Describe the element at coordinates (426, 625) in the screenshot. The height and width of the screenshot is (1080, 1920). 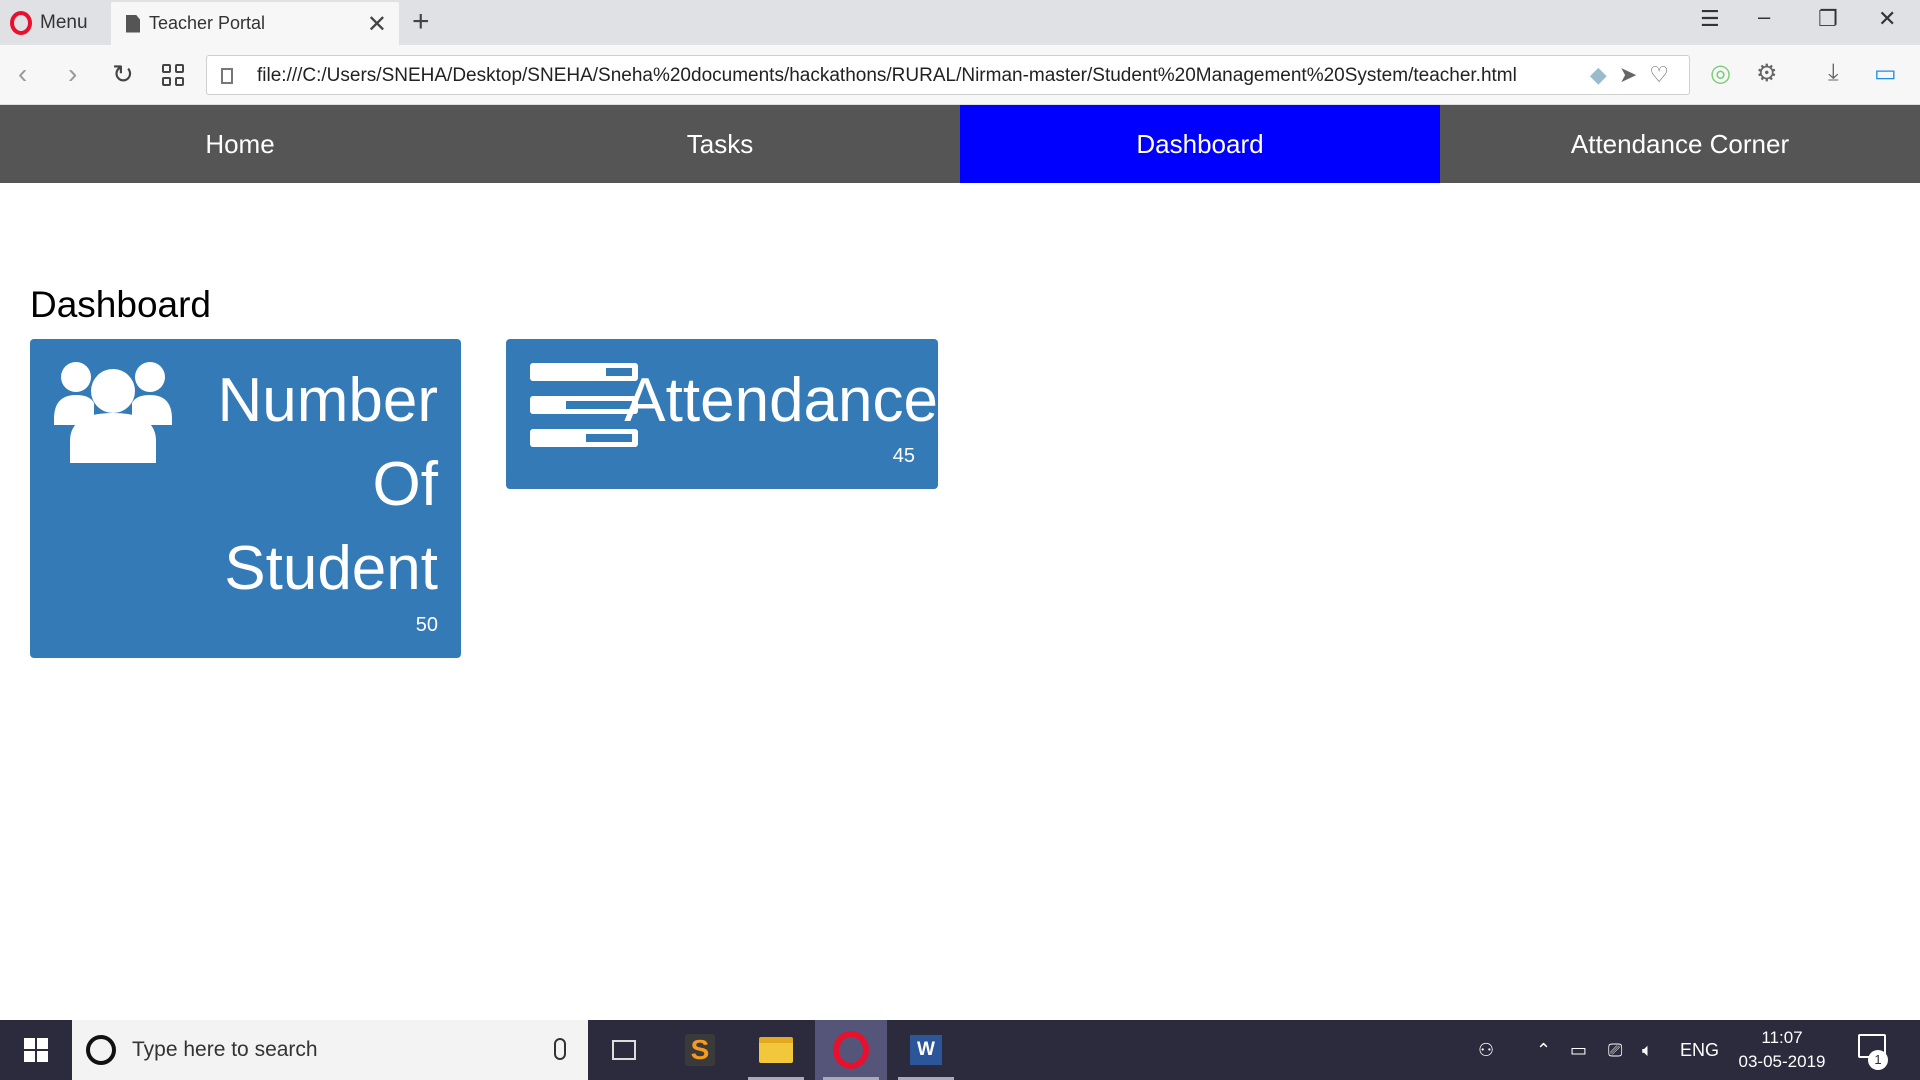
I see `student-count-value: 50` at that location.